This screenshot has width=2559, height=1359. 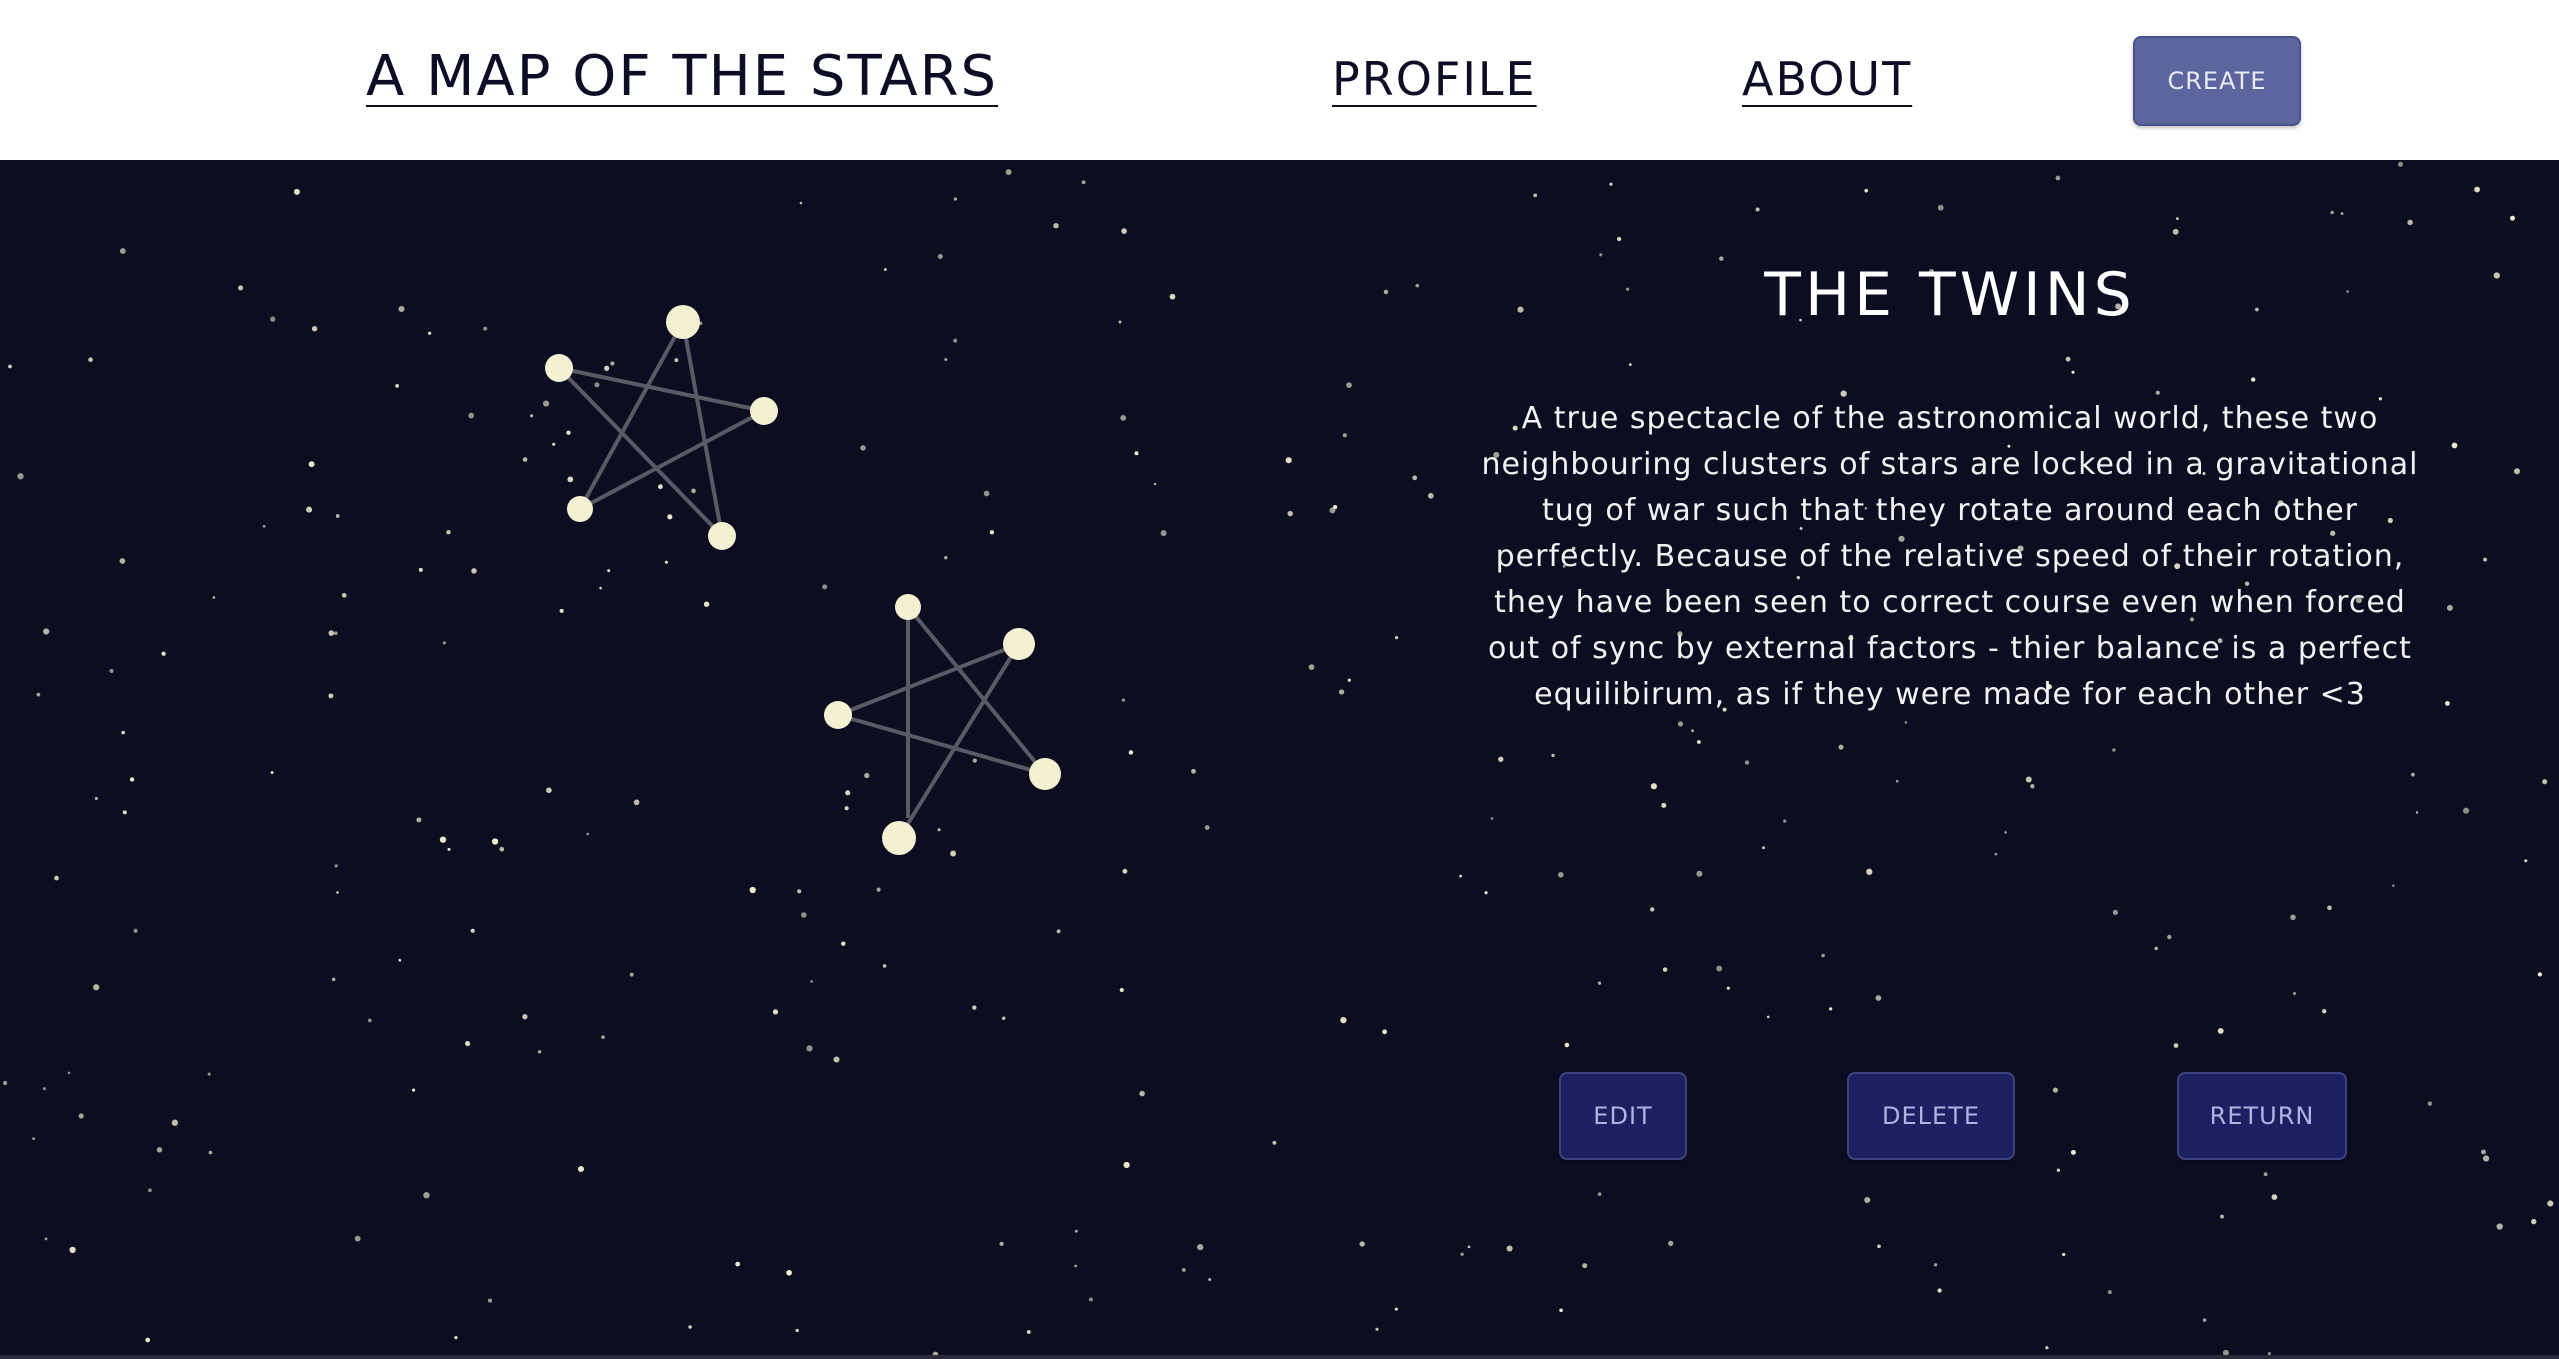 I want to click on constellation-drawing, so click(x=803, y=580).